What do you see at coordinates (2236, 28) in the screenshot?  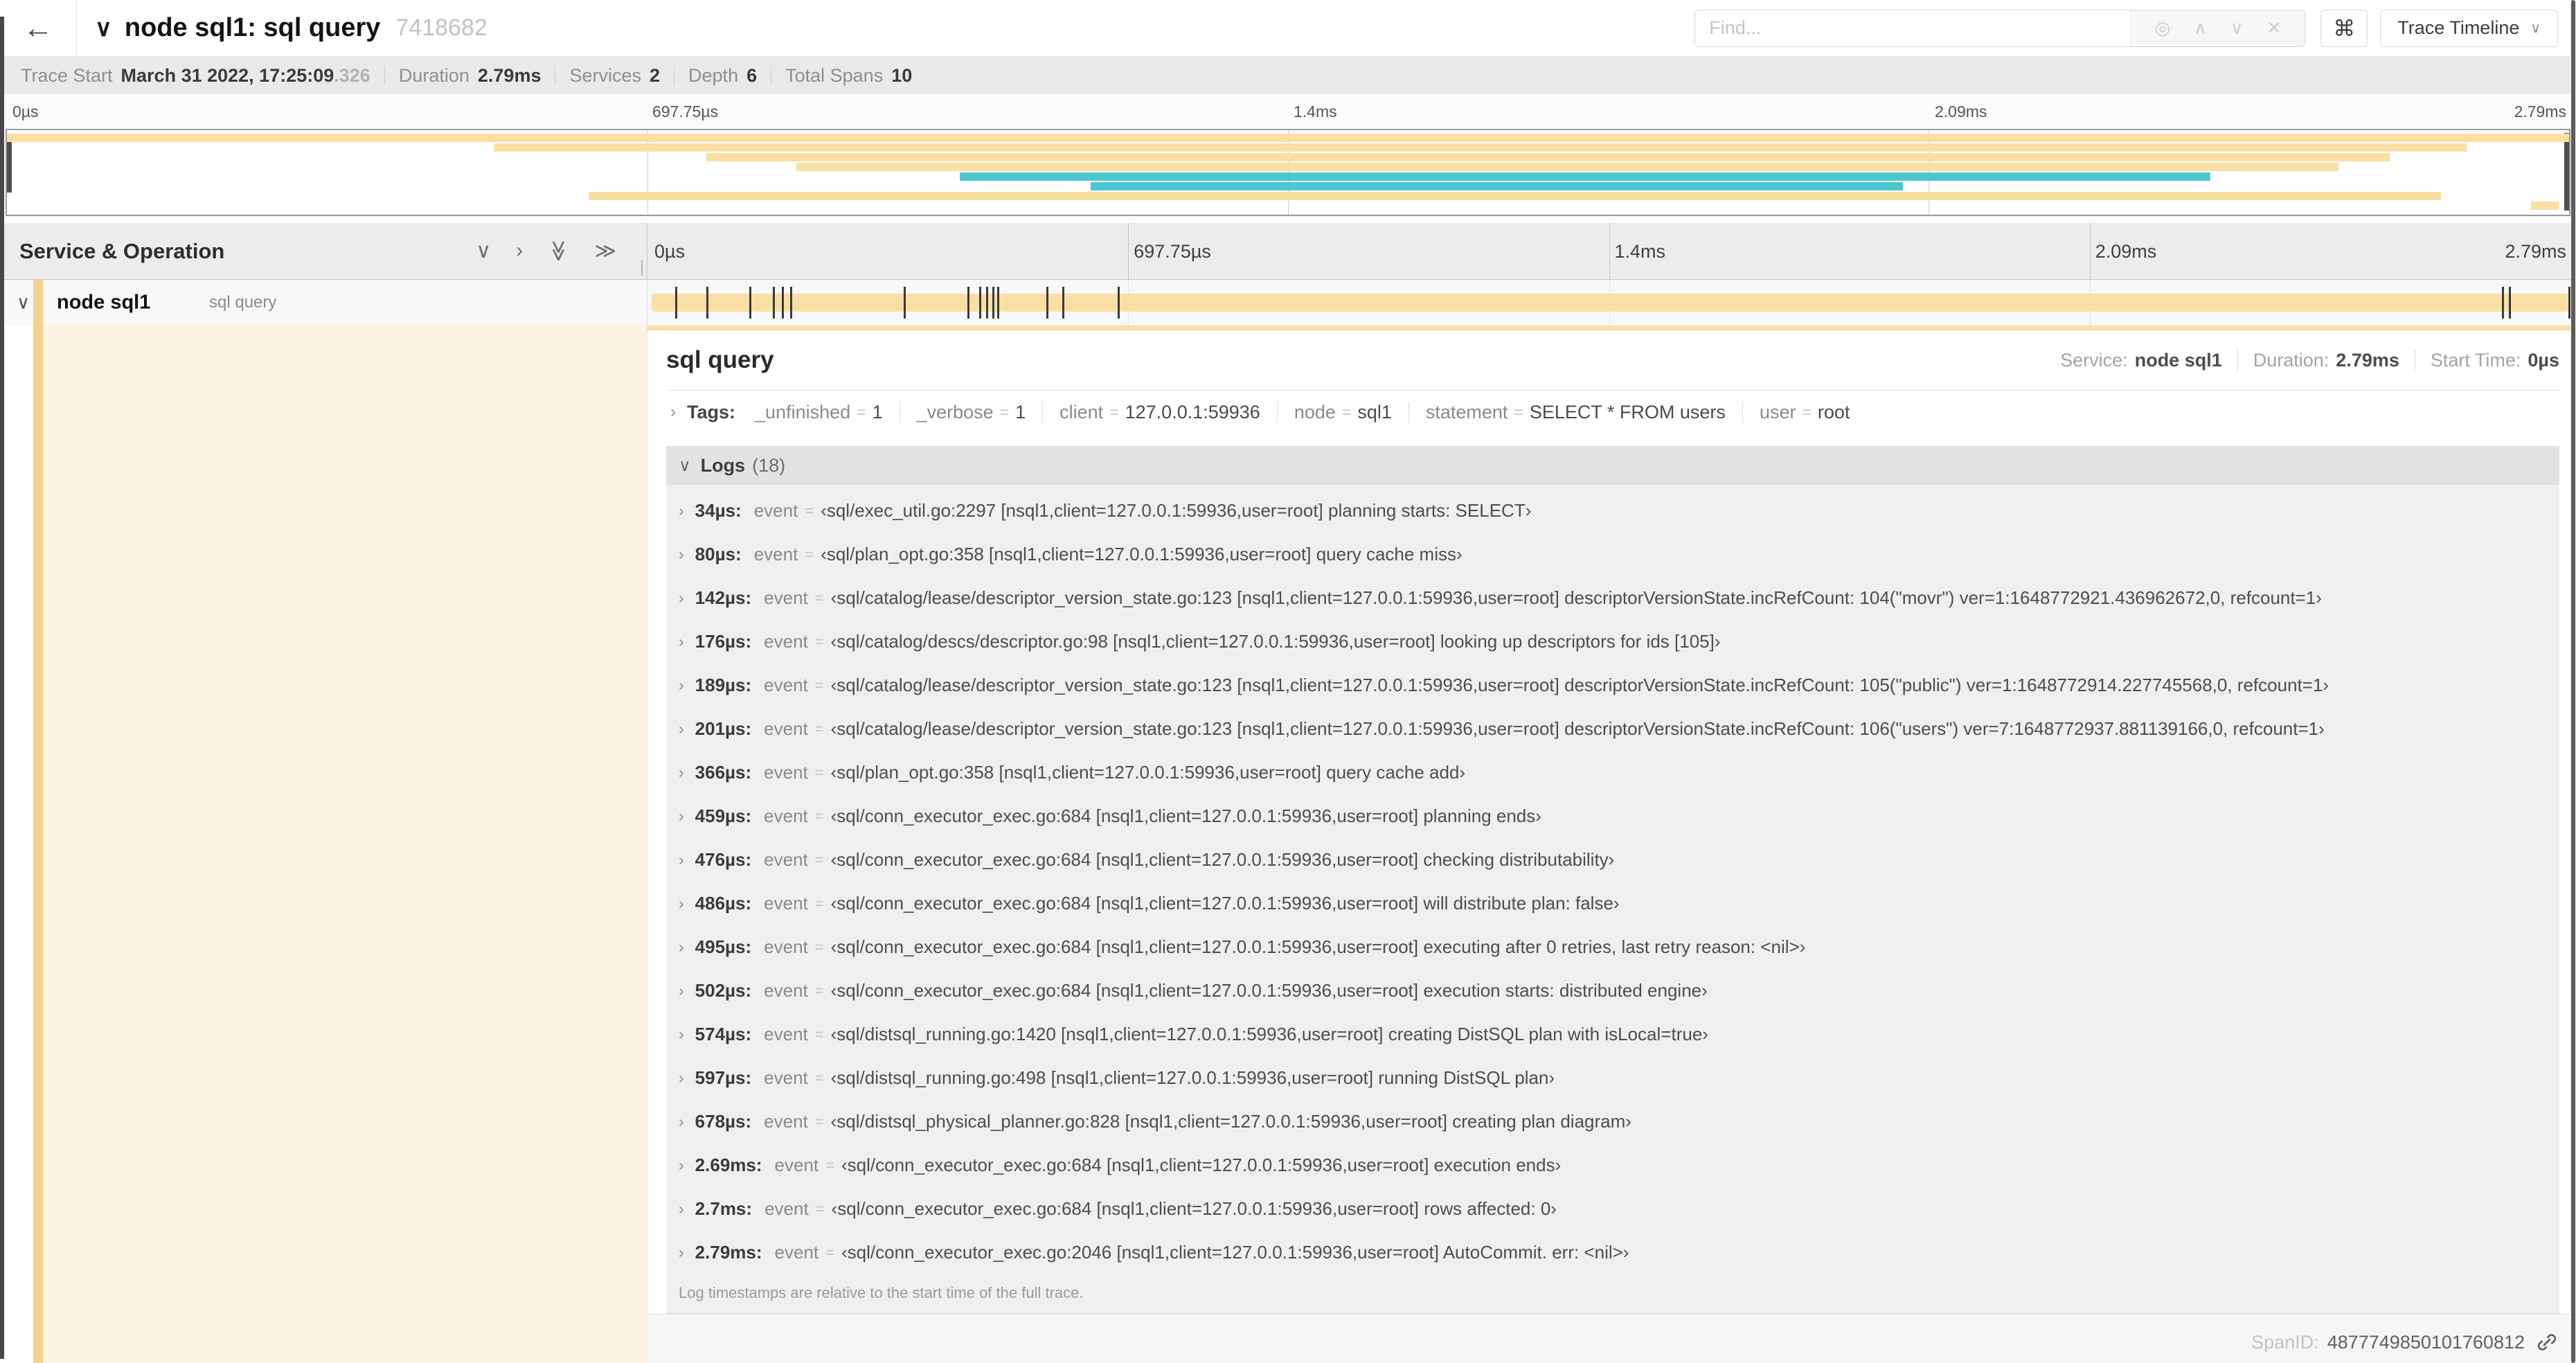 I see `find-next-icon: ∨` at bounding box center [2236, 28].